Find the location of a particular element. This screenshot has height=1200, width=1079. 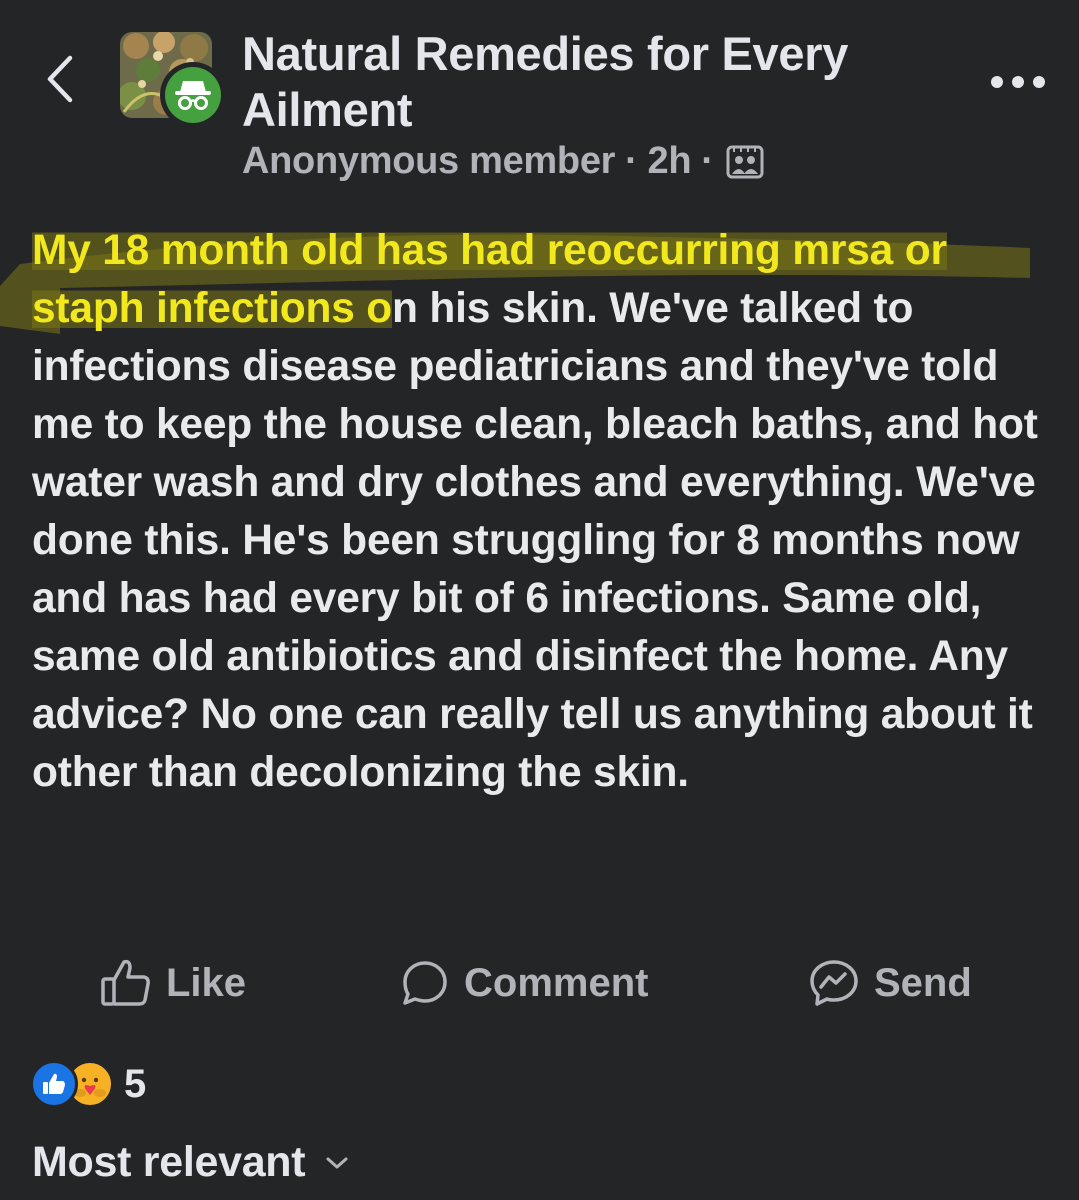

comment-bubble-icon is located at coordinates (425, 983).